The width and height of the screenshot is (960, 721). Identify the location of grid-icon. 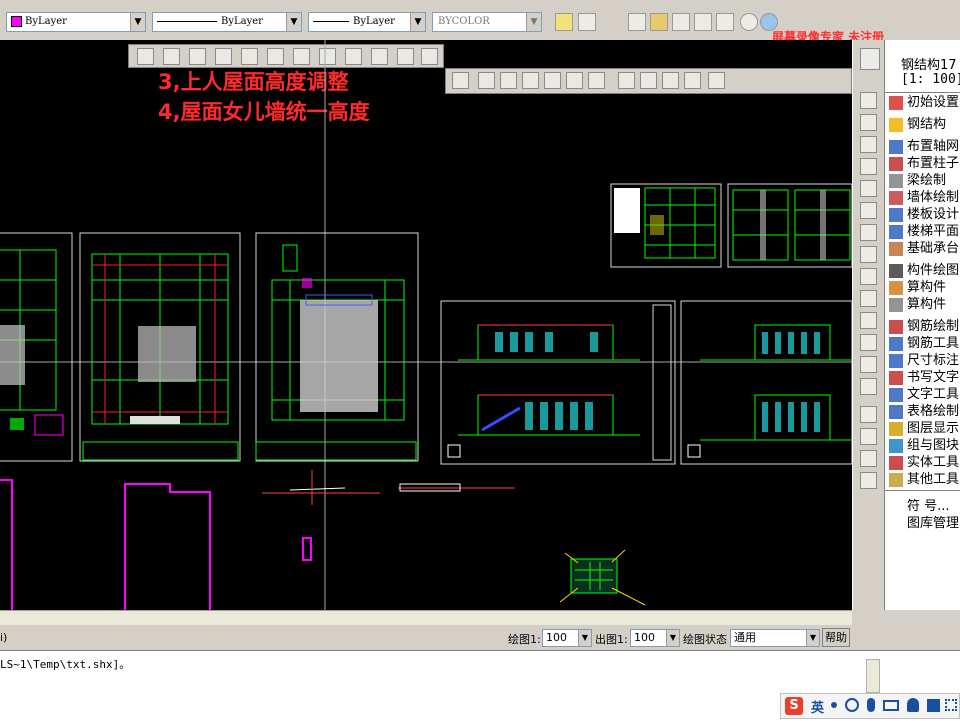
(896, 147).